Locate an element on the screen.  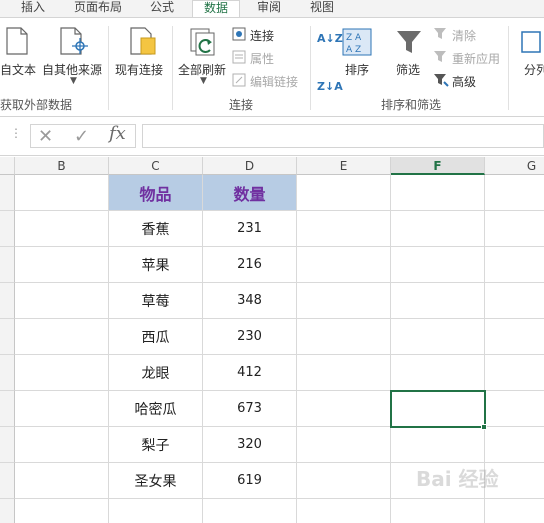
table-cell-quantity: 619 is located at coordinates (250, 481).